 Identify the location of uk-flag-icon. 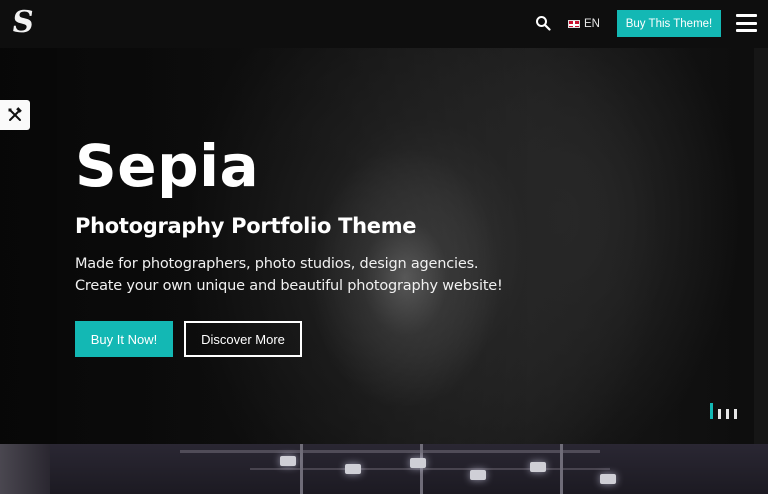
(574, 24).